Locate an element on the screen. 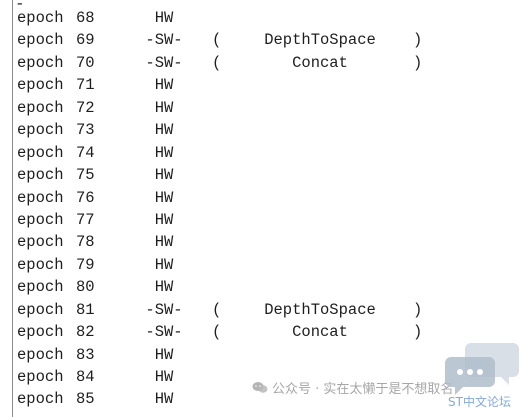 The image size is (527, 417). log-row: epoch 74 HW is located at coordinates (263, 153).